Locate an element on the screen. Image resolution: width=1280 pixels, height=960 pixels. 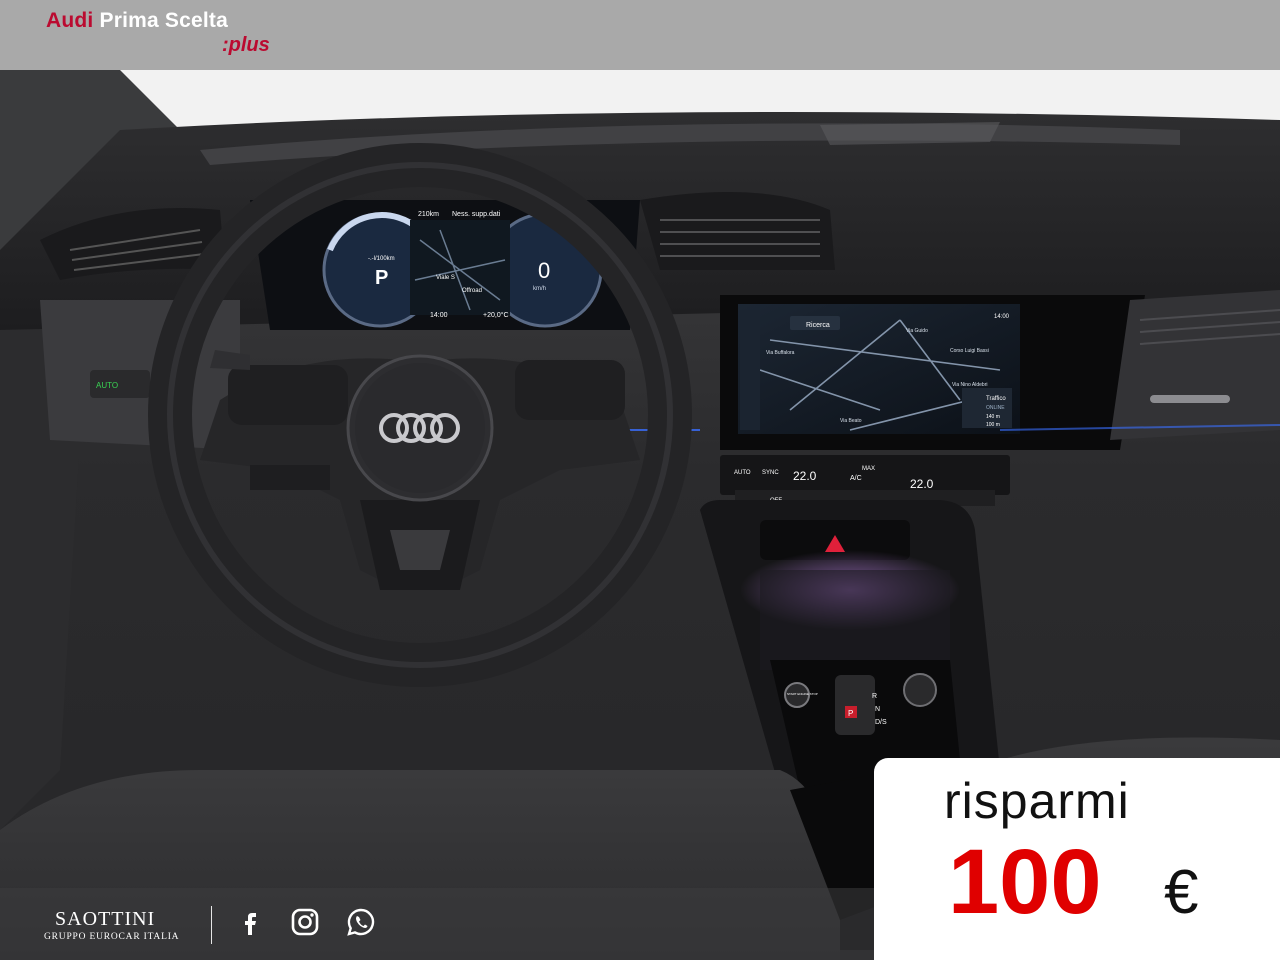
mmi-scale-2: 100 m is located at coordinates (993, 425).